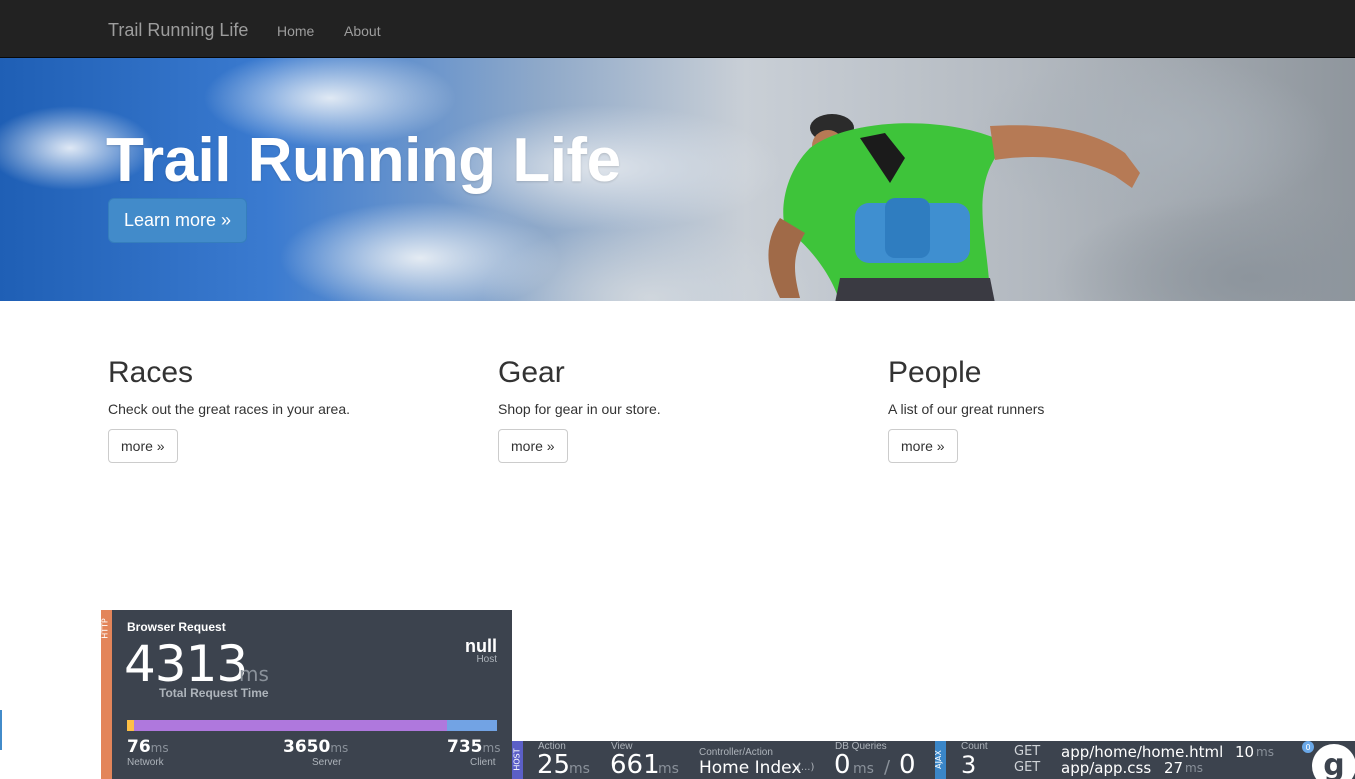 This screenshot has width=1355, height=779. I want to click on glimpse-badge: 0, so click(1307, 747).